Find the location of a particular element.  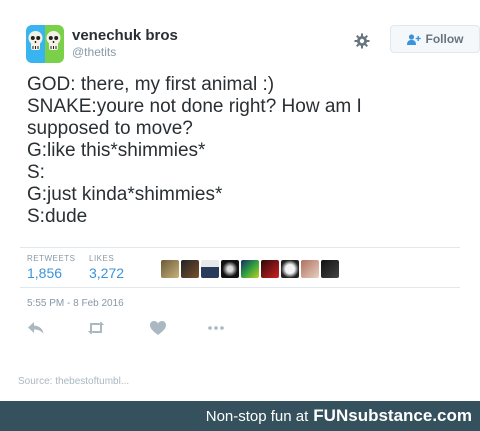

follow-button: Follow is located at coordinates (435, 39).